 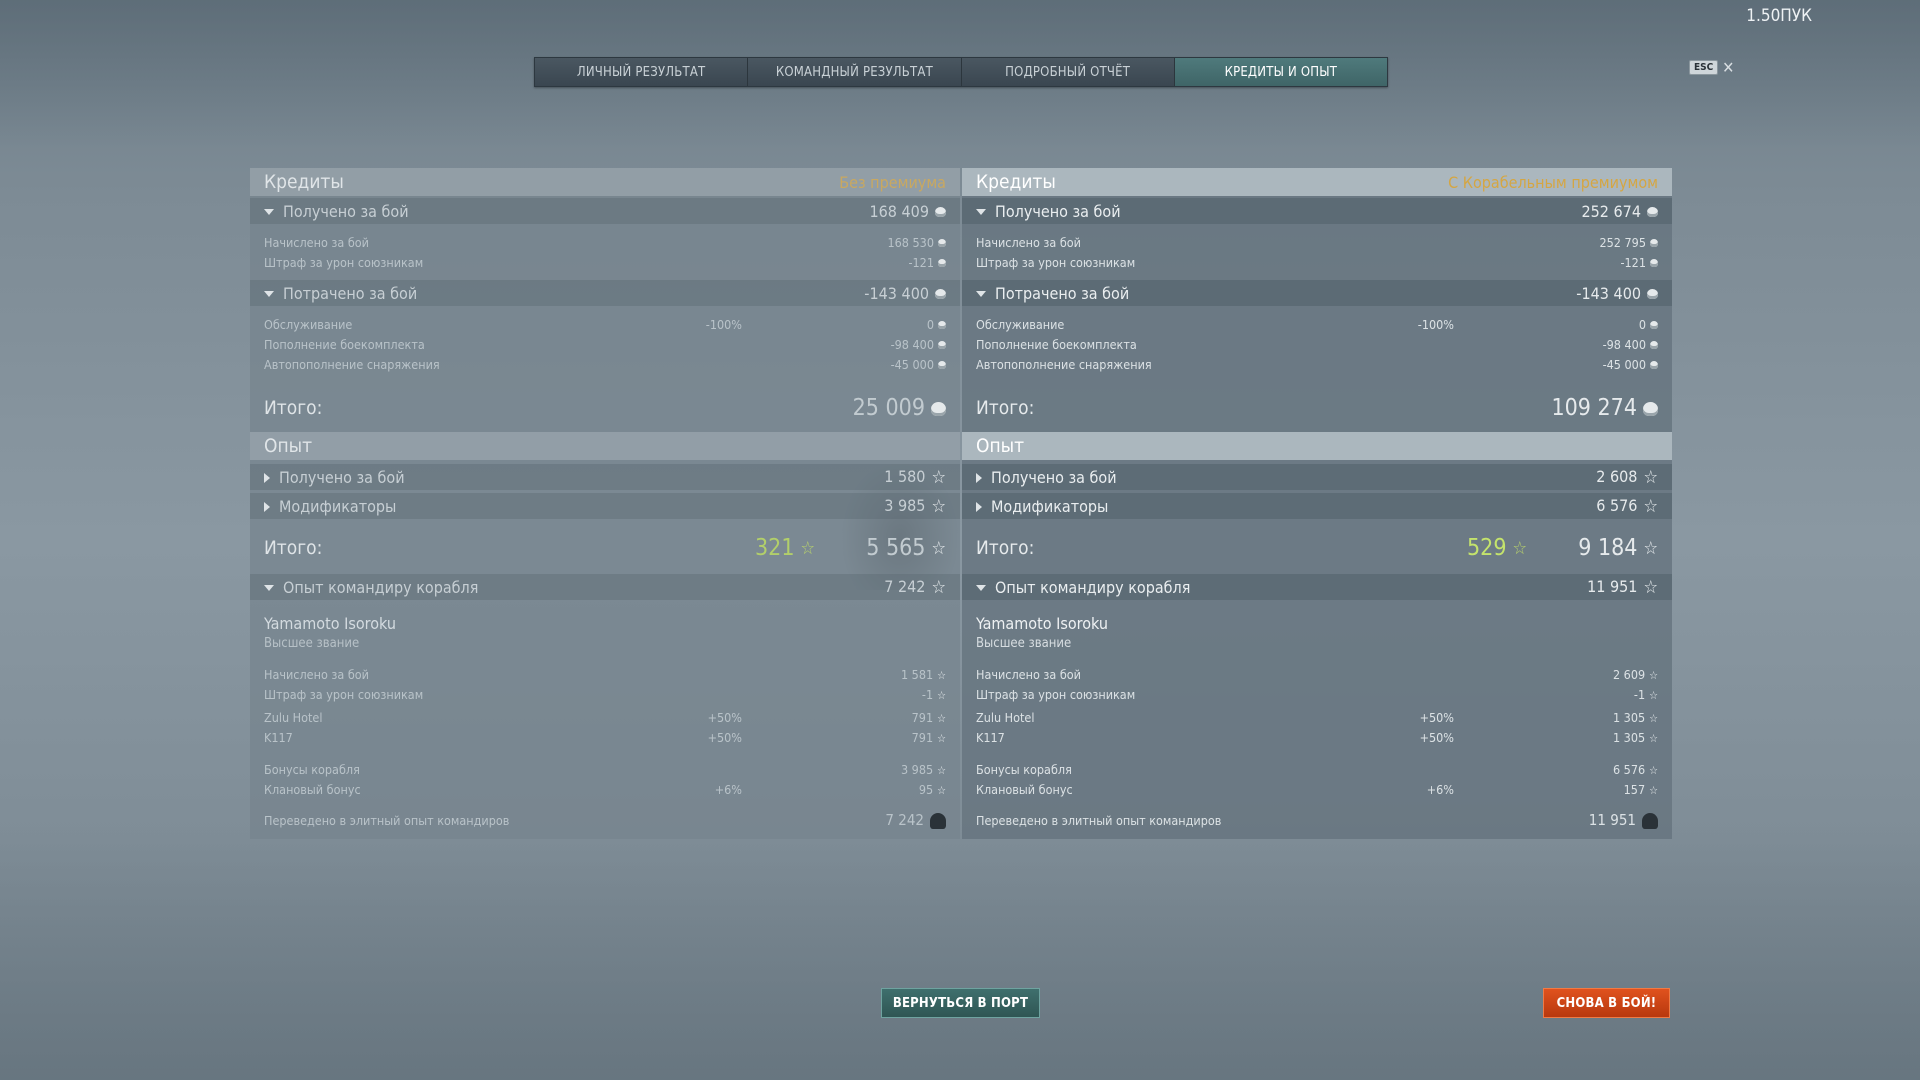 What do you see at coordinates (892, 182) in the screenshot?
I see `account-mode-label: Без премиума` at bounding box center [892, 182].